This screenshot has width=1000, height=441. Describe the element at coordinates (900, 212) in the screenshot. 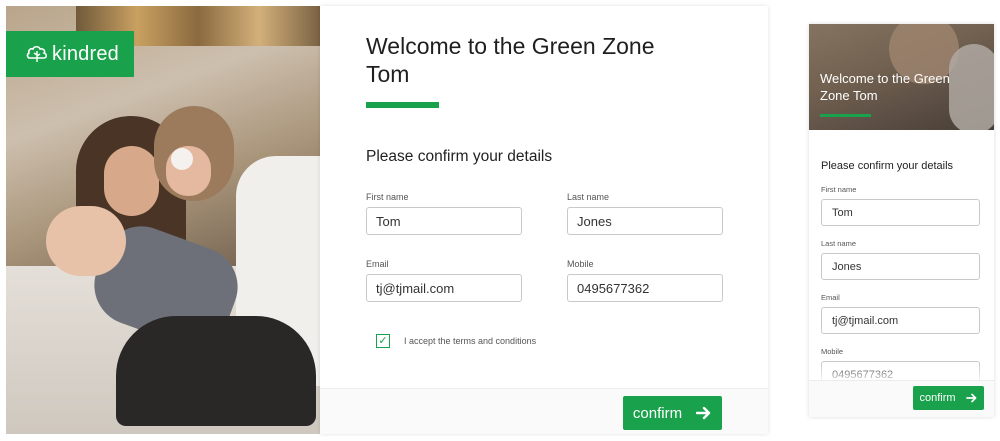

I see `mobile-first-name-input` at that location.